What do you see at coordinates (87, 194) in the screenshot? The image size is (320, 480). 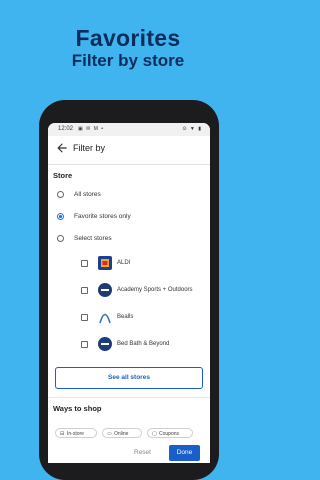 I see `radio-label: All stores` at bounding box center [87, 194].